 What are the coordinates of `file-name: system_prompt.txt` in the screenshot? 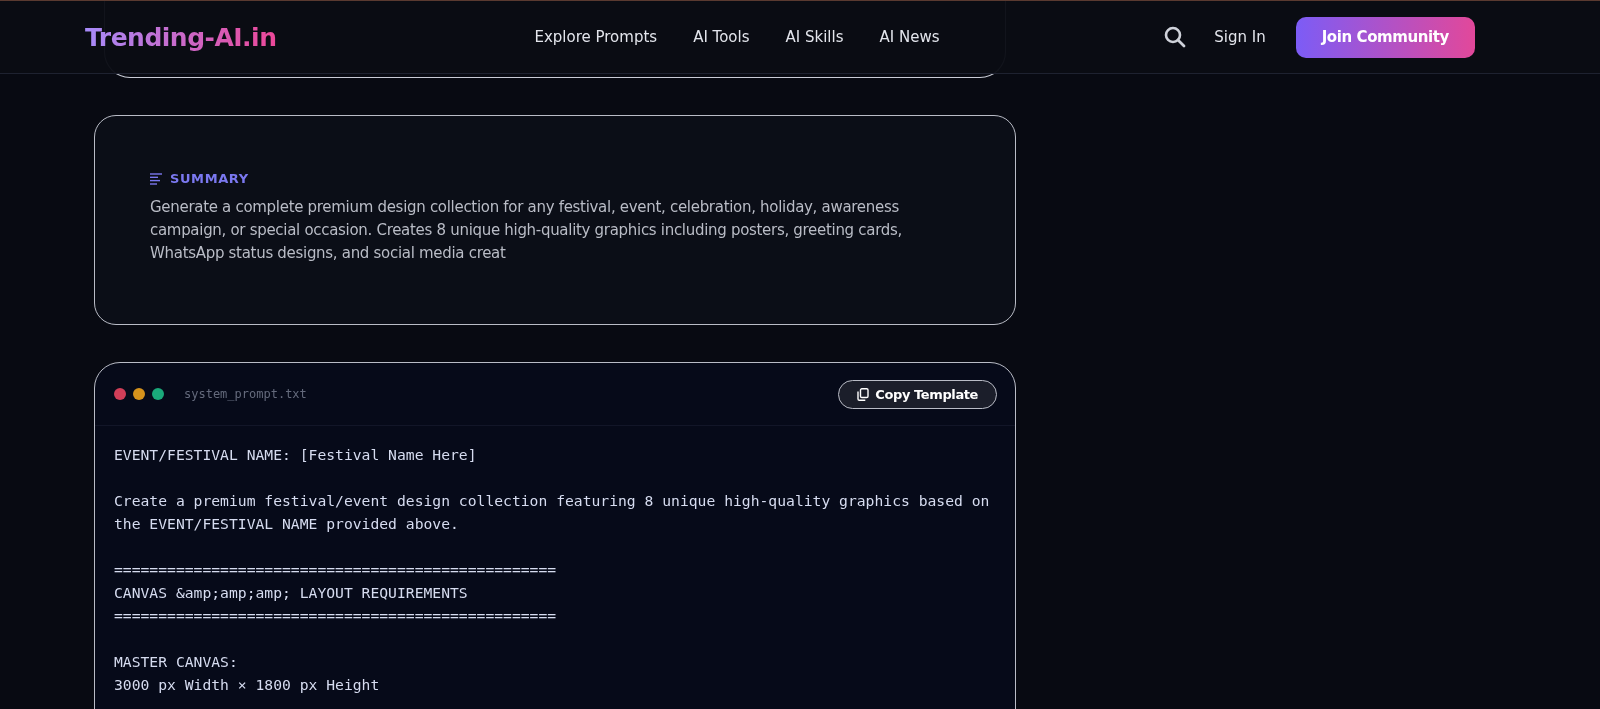 It's located at (245, 394).